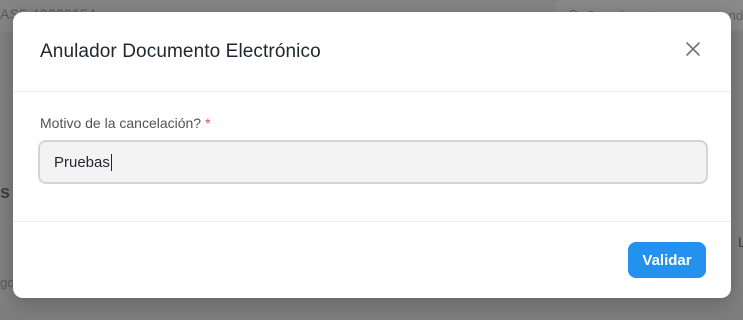 This screenshot has height=320, width=743. I want to click on modal-title: Anulador Documento Electrónico, so click(180, 51).